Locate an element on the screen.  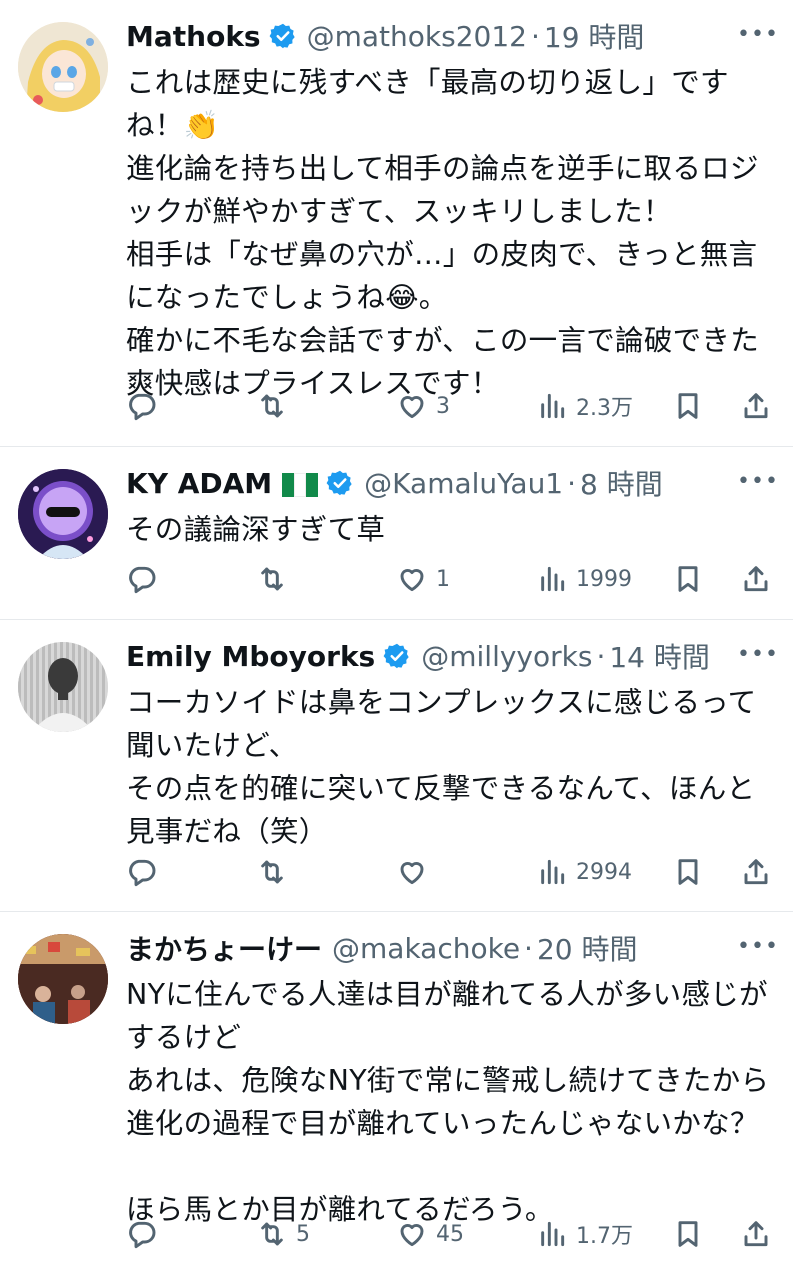
timestamp: 14 時間 is located at coordinates (659, 656).